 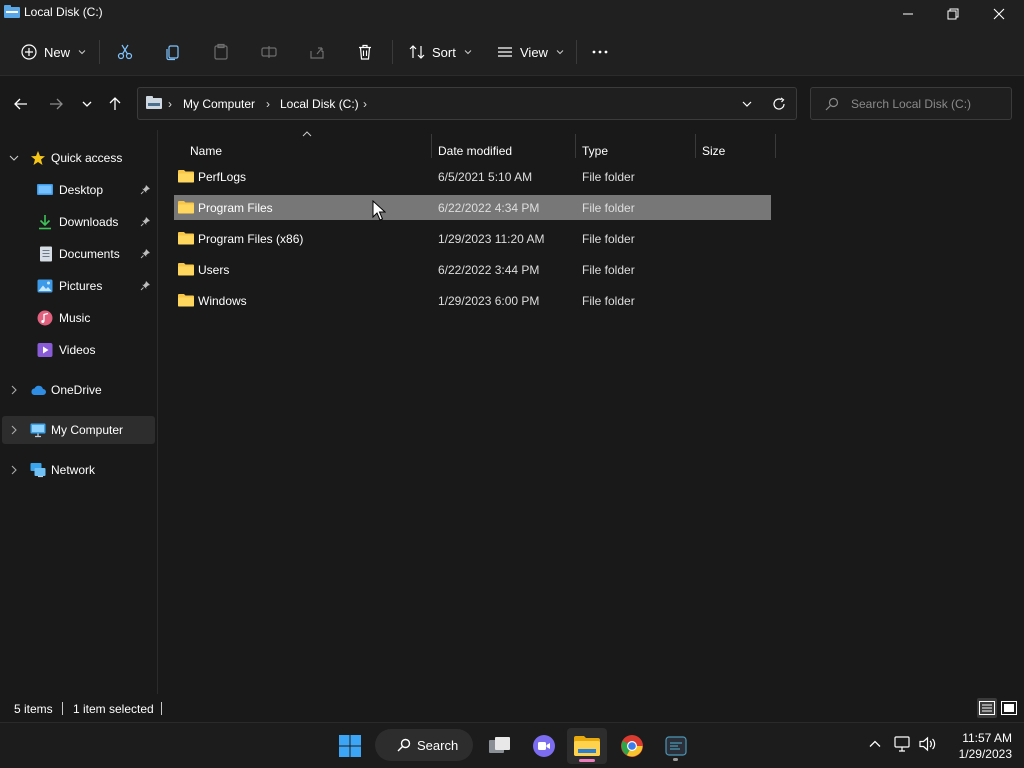 I want to click on running-app-indicator, so click(x=675, y=759).